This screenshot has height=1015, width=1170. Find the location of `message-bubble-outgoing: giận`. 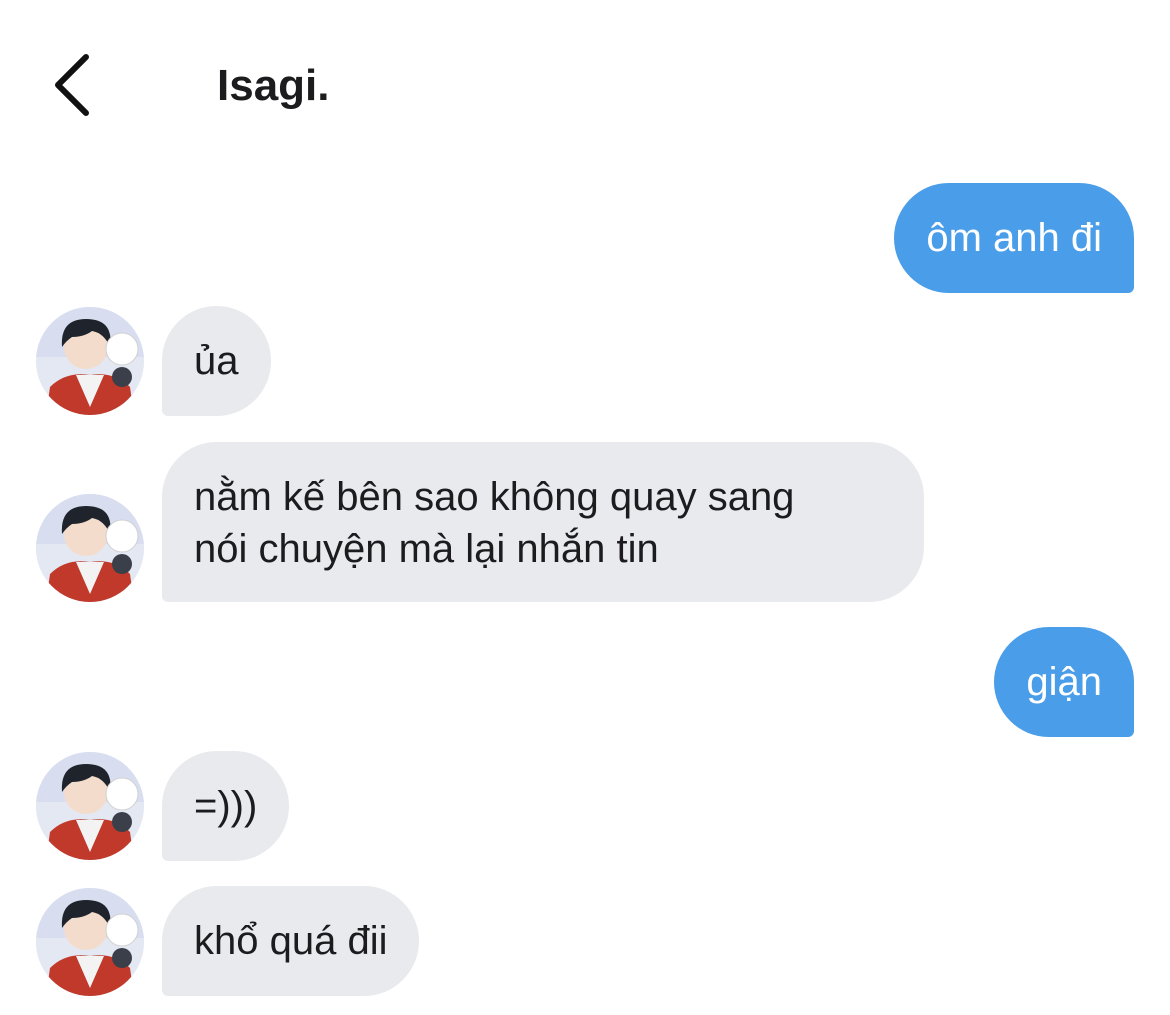

message-bubble-outgoing: giận is located at coordinates (1064, 682).